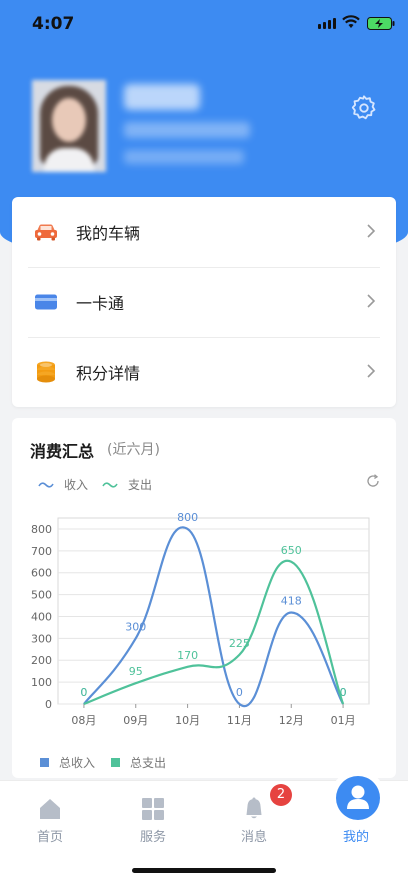 The height and width of the screenshot is (883, 408). What do you see at coordinates (135, 626) in the screenshot?
I see `data-label: 300` at bounding box center [135, 626].